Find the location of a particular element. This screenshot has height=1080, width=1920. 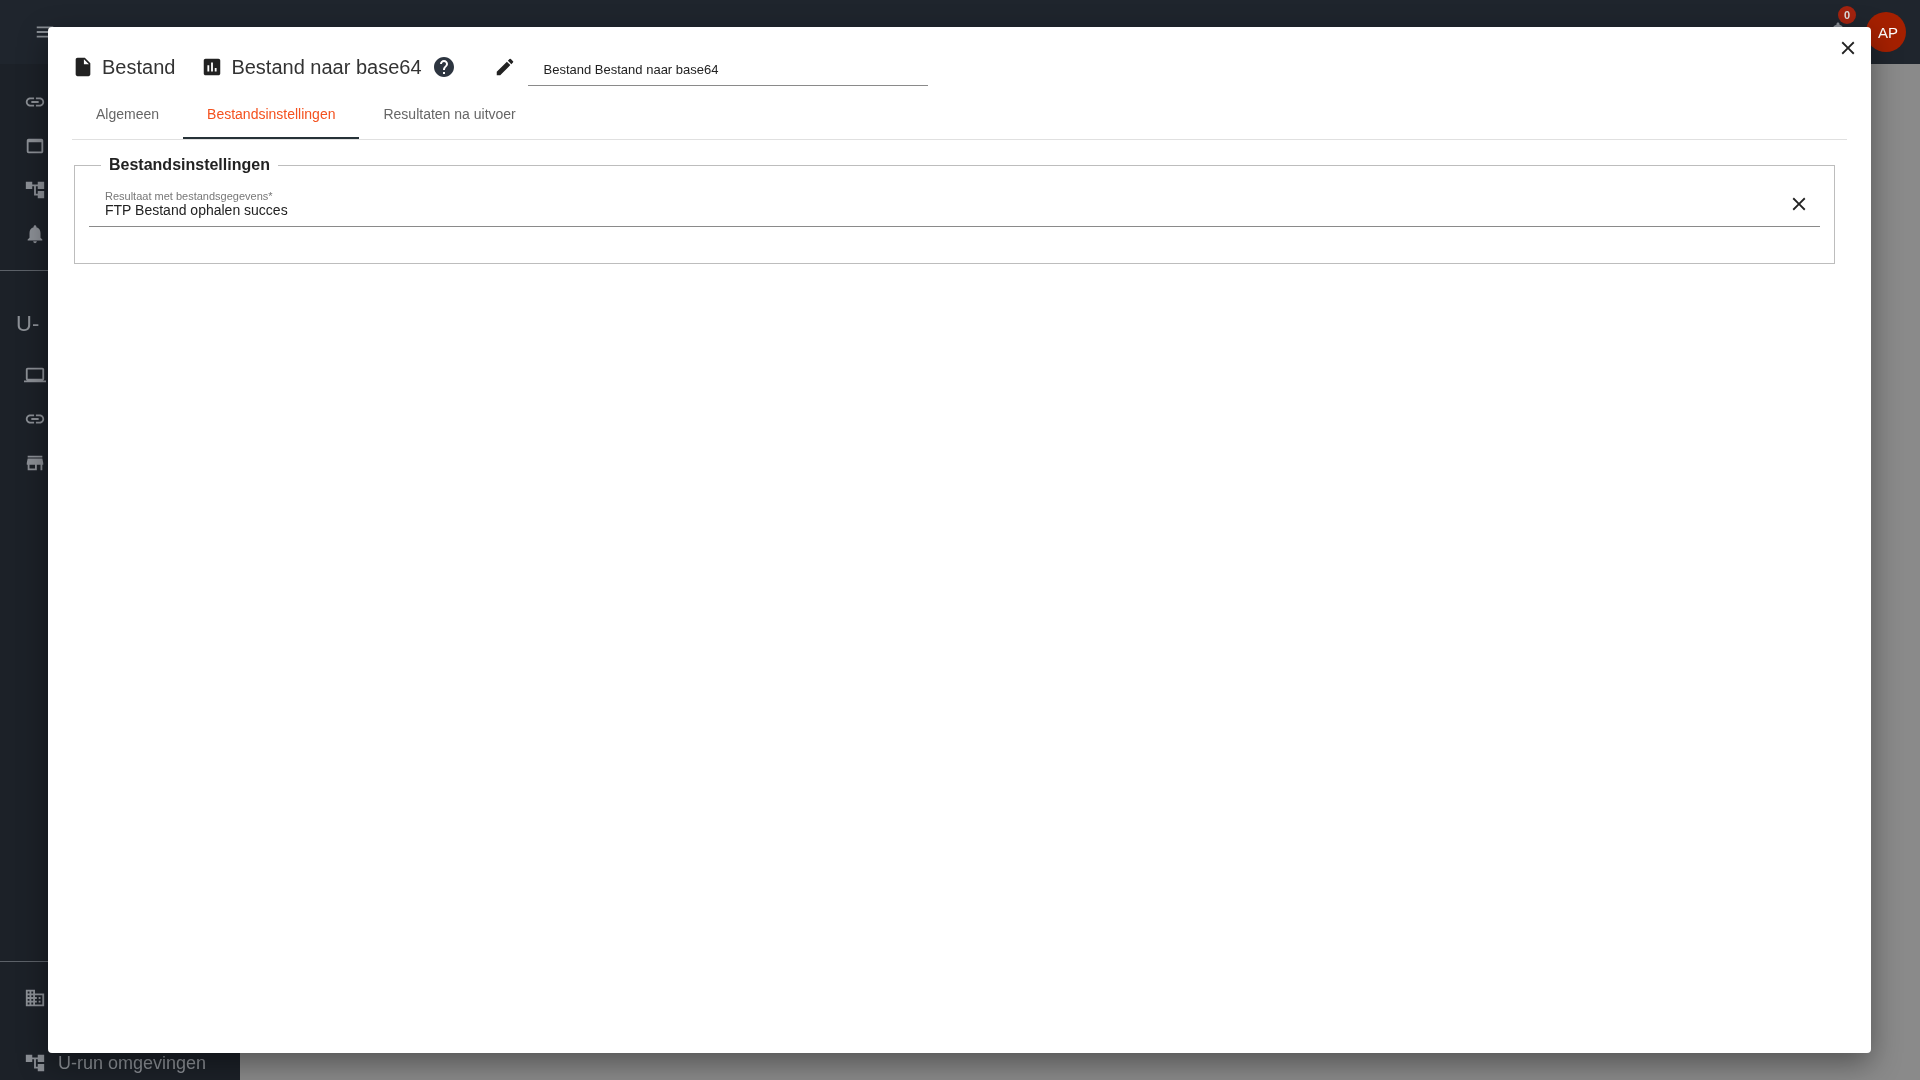

breadcrumb-label: Bestand is located at coordinates (139, 67).